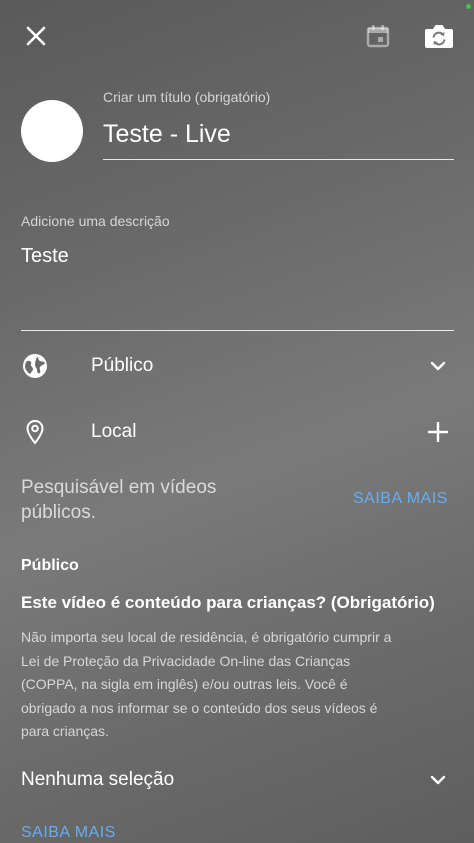  I want to click on thumbnail-image, so click(52, 131).